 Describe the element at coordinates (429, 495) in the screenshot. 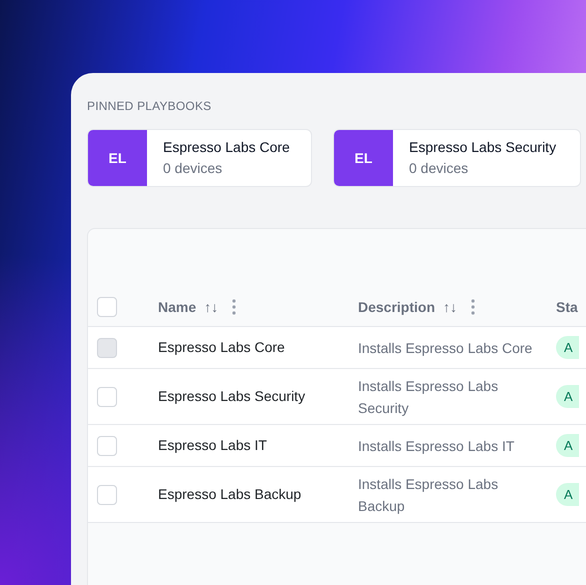

I see `row-description: Installs Espresso Labs Backup` at that location.